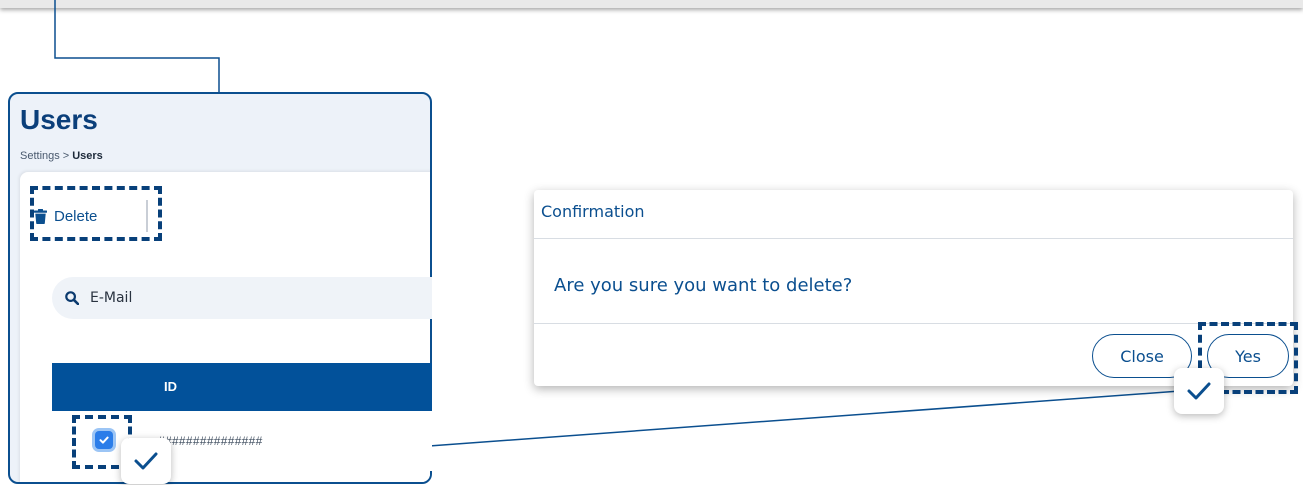 The image size is (1303, 485). What do you see at coordinates (215, 298) in the screenshot?
I see `search-input` at bounding box center [215, 298].